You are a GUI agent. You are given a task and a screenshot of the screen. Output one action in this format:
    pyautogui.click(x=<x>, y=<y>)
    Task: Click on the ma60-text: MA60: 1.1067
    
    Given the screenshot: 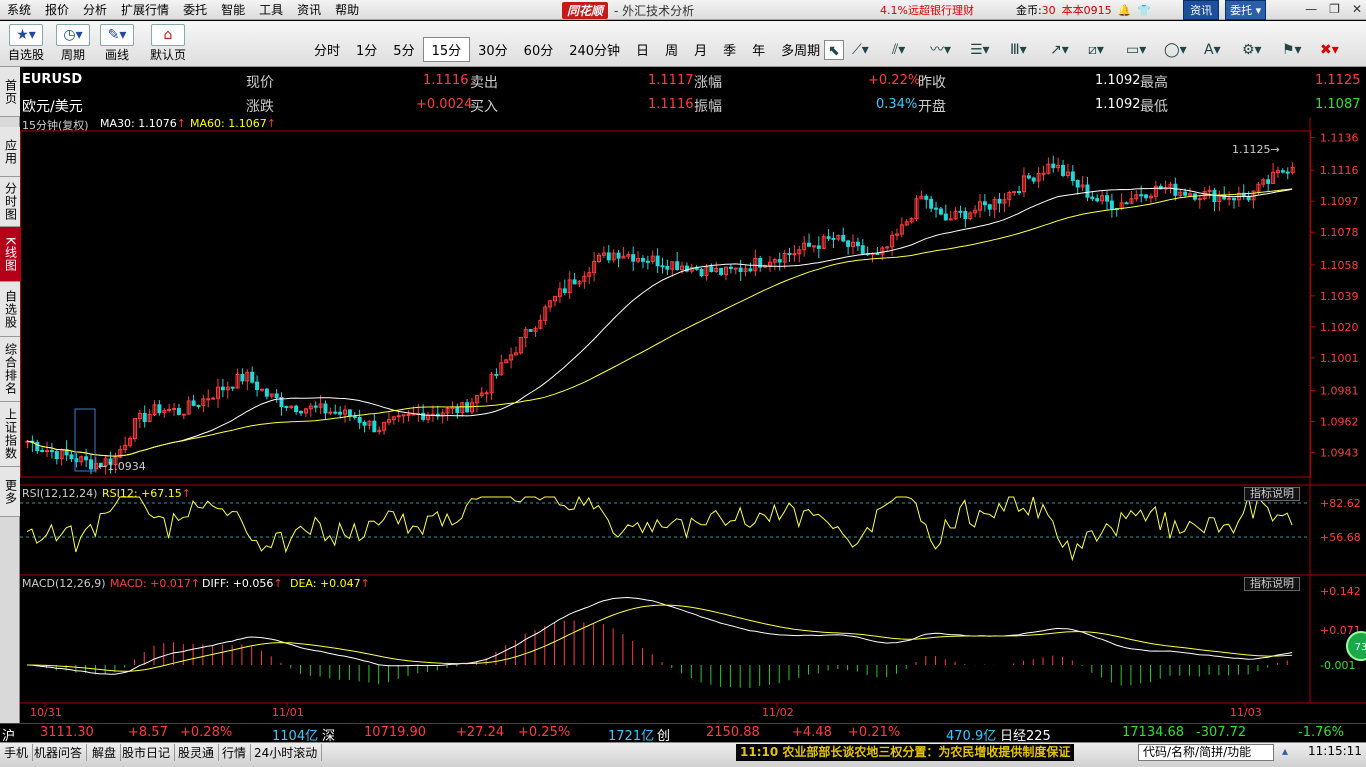 What is the action you would take?
    pyautogui.click(x=228, y=123)
    